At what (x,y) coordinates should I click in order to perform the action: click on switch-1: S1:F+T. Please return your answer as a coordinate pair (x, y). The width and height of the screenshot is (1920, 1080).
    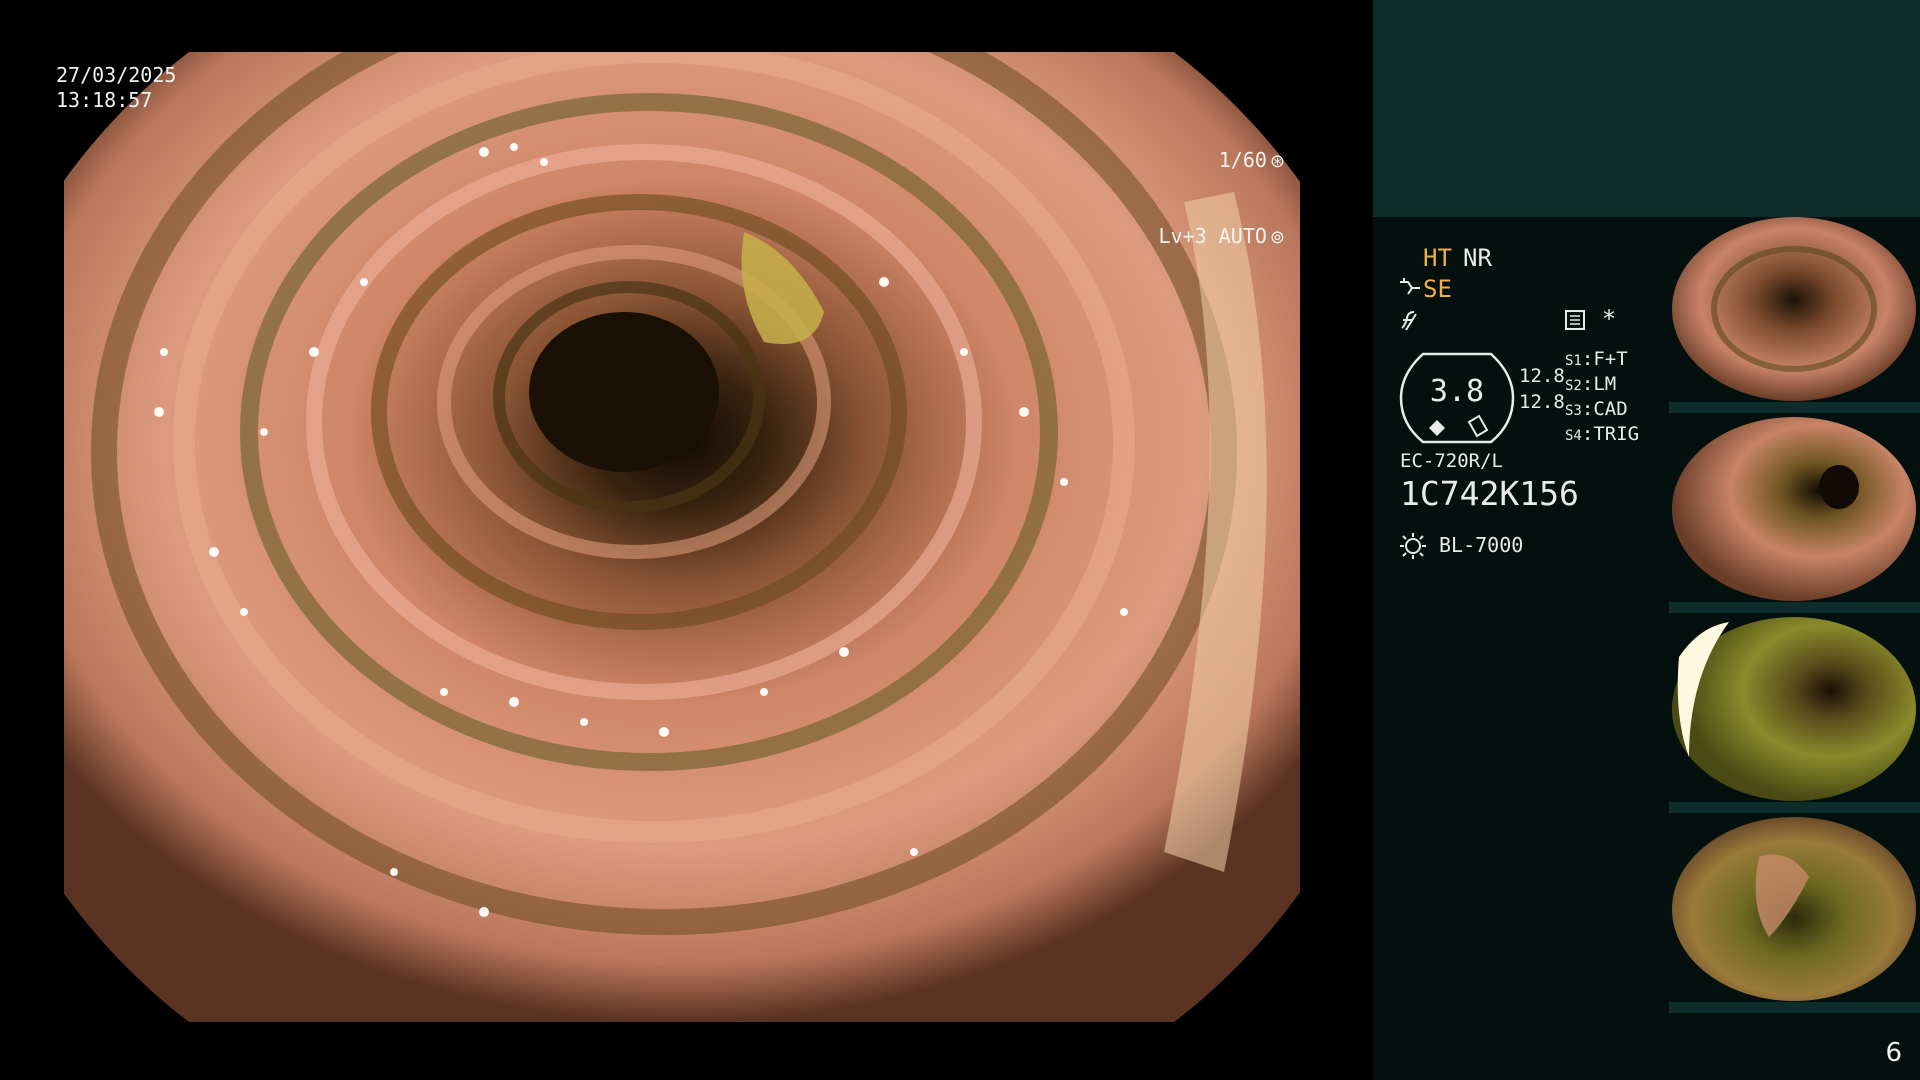
    Looking at the image, I should click on (1596, 359).